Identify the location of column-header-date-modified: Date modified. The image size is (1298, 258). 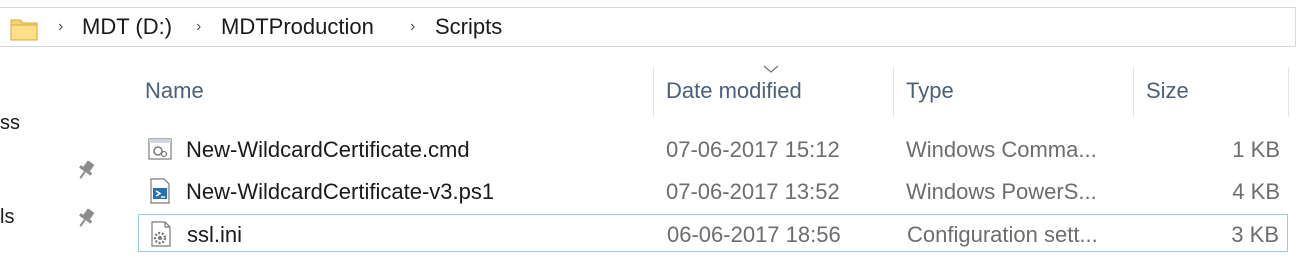
(734, 91).